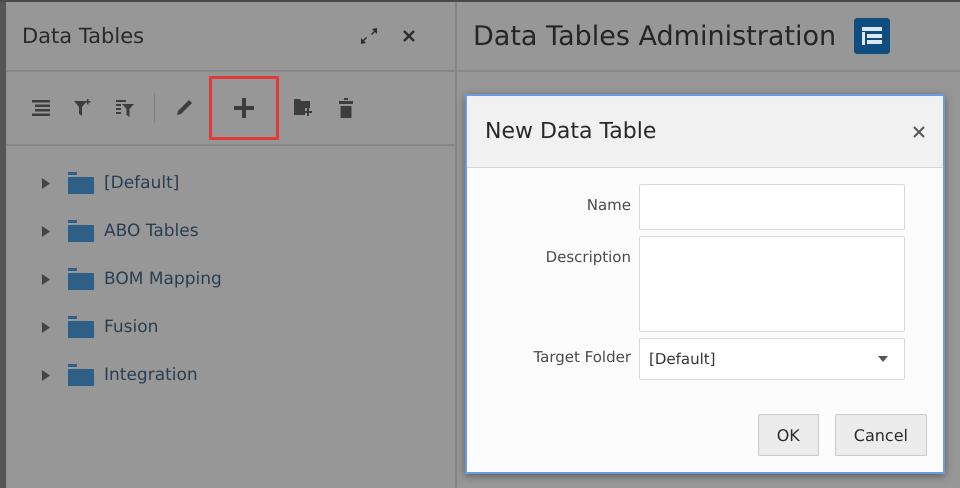 The image size is (960, 488). What do you see at coordinates (608, 205) in the screenshot?
I see `field-label: Name` at bounding box center [608, 205].